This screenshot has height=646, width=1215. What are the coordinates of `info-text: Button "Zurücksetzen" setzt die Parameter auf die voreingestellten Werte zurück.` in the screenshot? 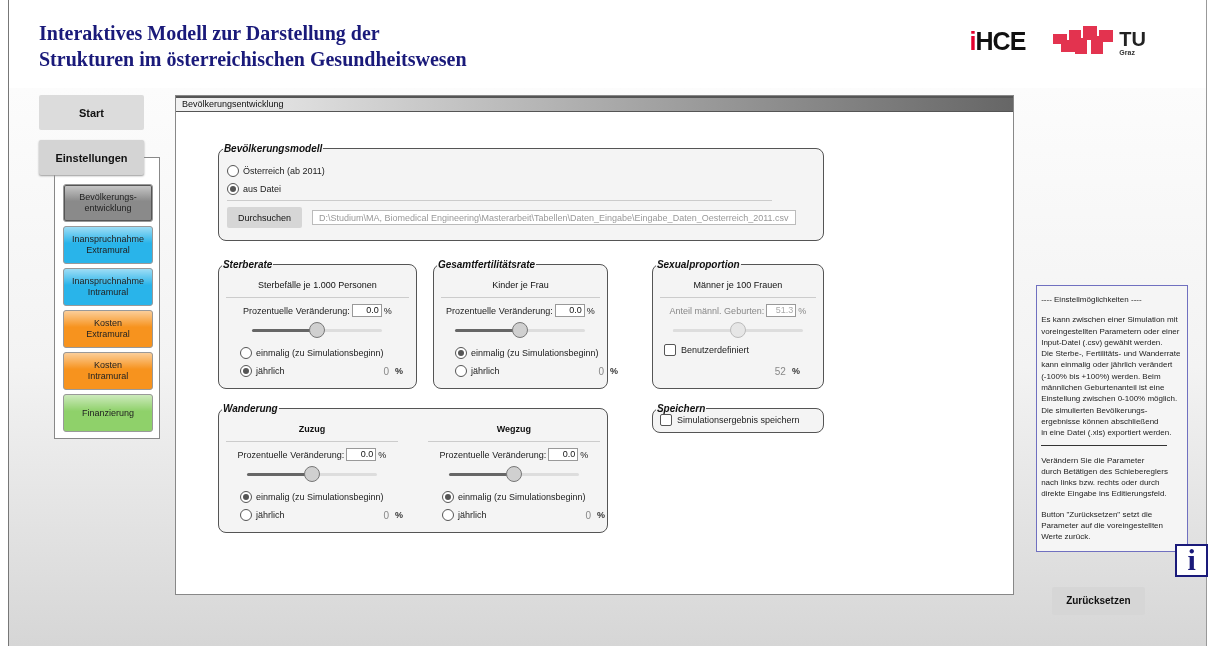 It's located at (1102, 525).